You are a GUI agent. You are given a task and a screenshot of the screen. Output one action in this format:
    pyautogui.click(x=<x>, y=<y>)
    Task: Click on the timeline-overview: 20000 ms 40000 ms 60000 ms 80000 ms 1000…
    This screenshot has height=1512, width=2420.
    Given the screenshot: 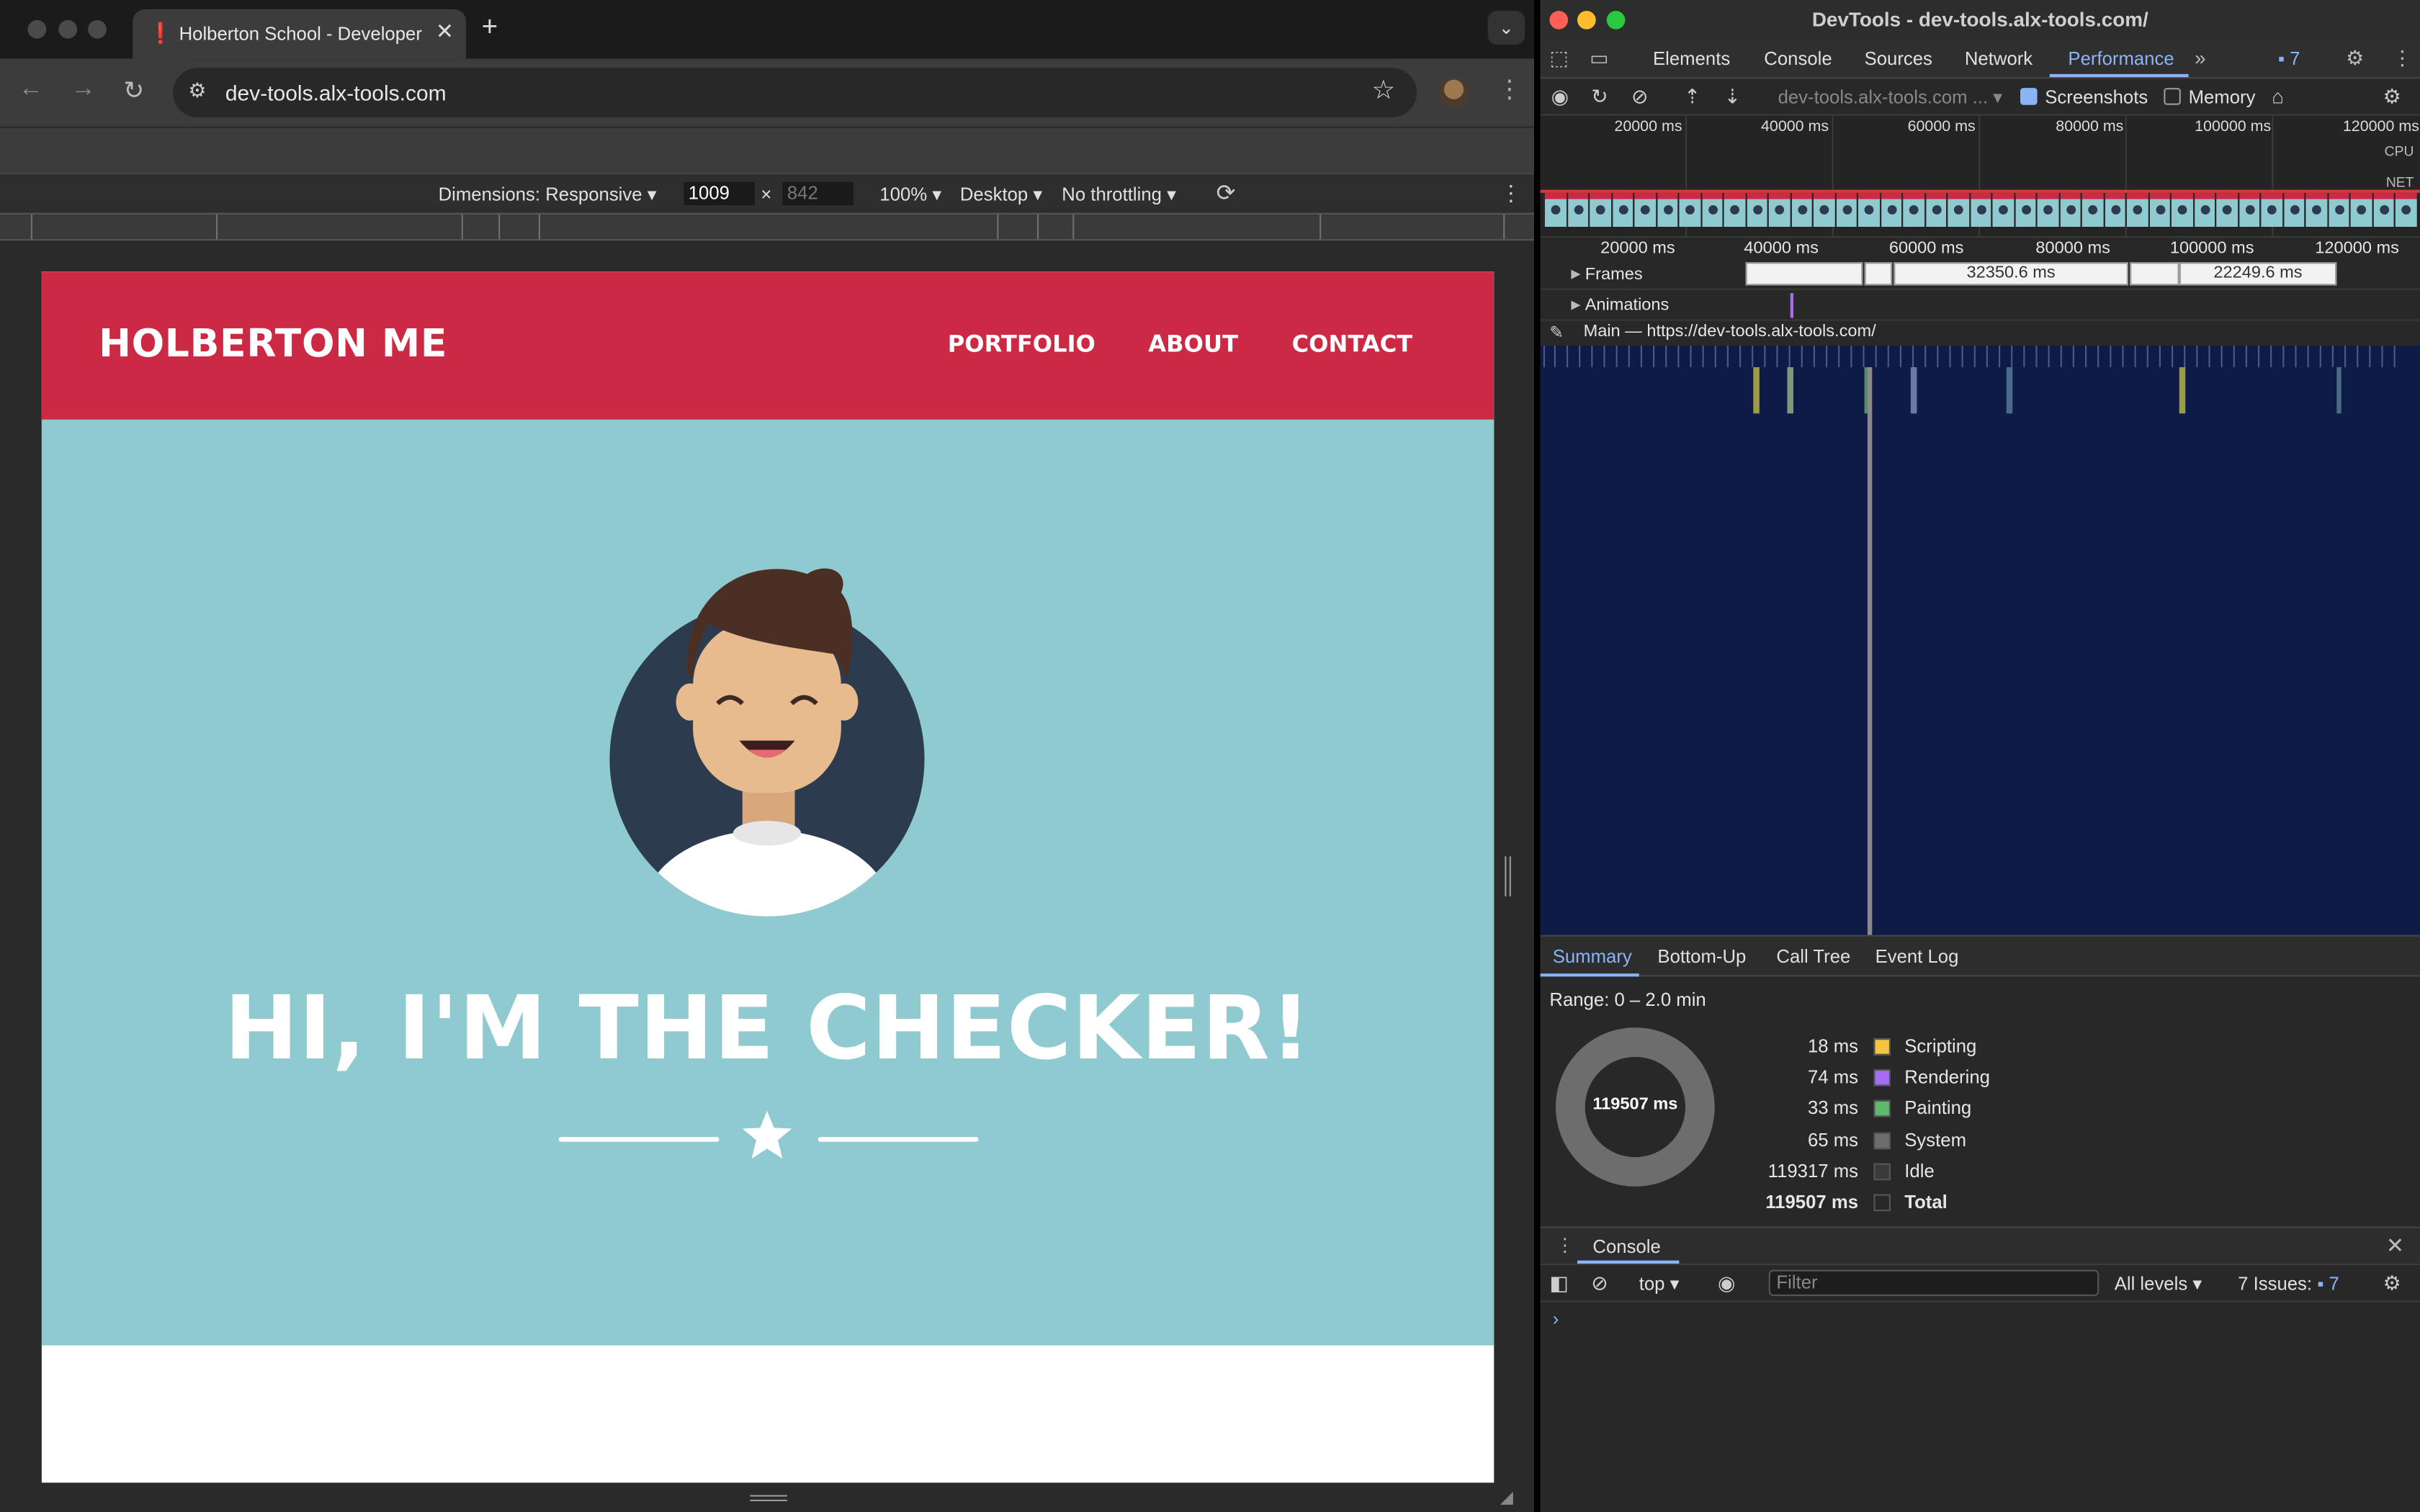 What is the action you would take?
    pyautogui.click(x=1980, y=175)
    